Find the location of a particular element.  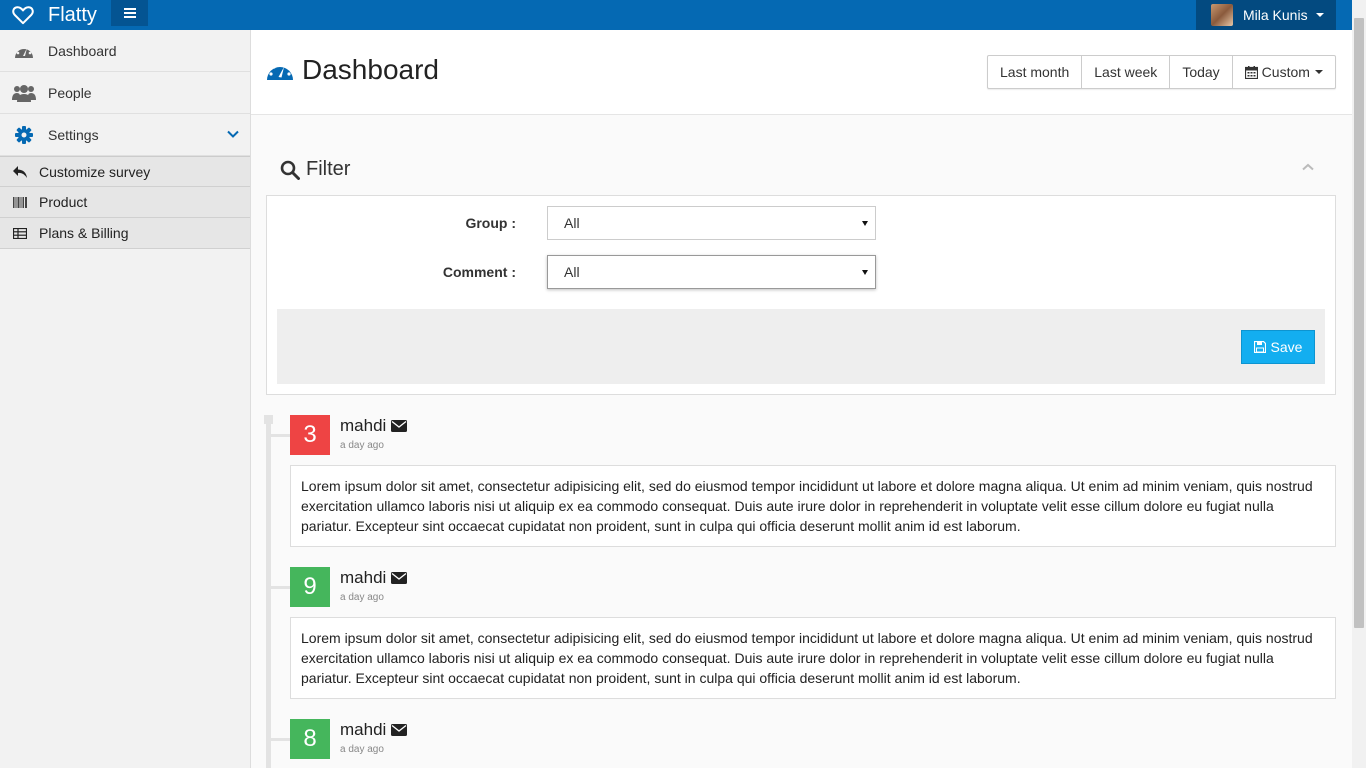

date-range-group: Last month Last week Today Custom is located at coordinates (1161, 72).